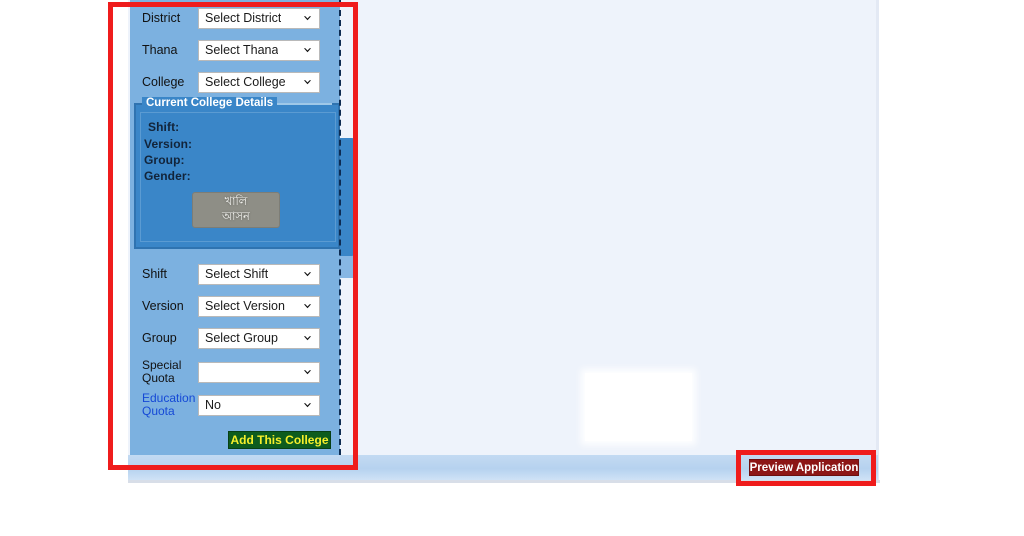 Image resolution: width=1024 pixels, height=536 pixels. Describe the element at coordinates (159, 337) in the screenshot. I see `label-group: Group` at that location.